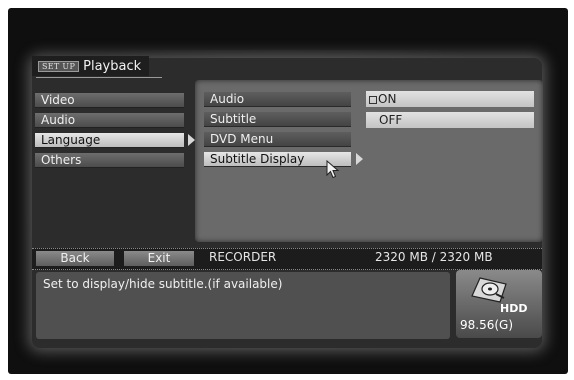 The image size is (574, 380). What do you see at coordinates (277, 99) in the screenshot?
I see `submenu-item-audio: Audio` at bounding box center [277, 99].